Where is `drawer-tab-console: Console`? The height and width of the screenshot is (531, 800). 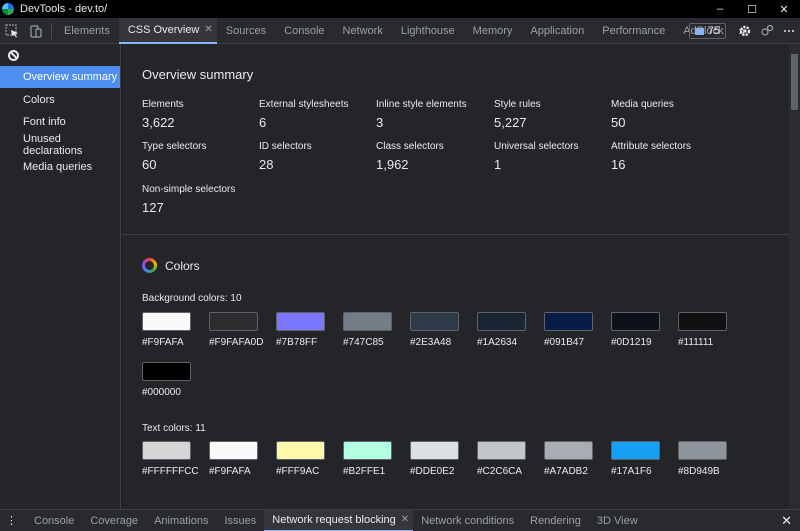 drawer-tab-console: Console is located at coordinates (54, 520).